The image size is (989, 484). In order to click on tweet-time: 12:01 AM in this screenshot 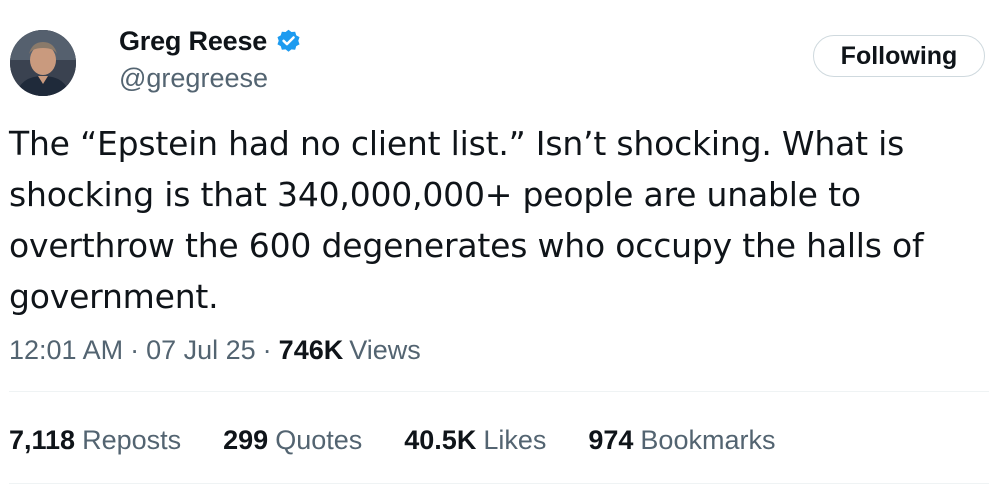, I will do `click(66, 350)`.